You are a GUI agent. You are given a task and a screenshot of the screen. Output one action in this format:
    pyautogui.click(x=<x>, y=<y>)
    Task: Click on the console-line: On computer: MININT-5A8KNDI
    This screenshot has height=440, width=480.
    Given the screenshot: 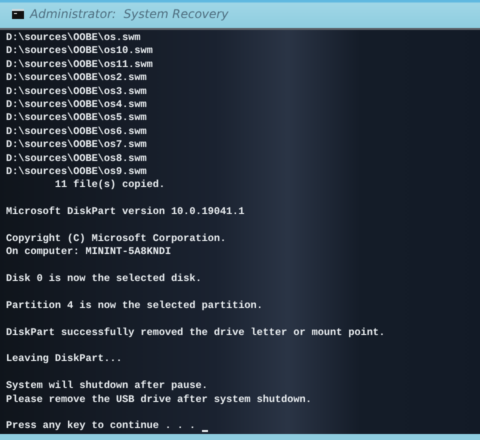 What is the action you would take?
    pyautogui.click(x=89, y=253)
    